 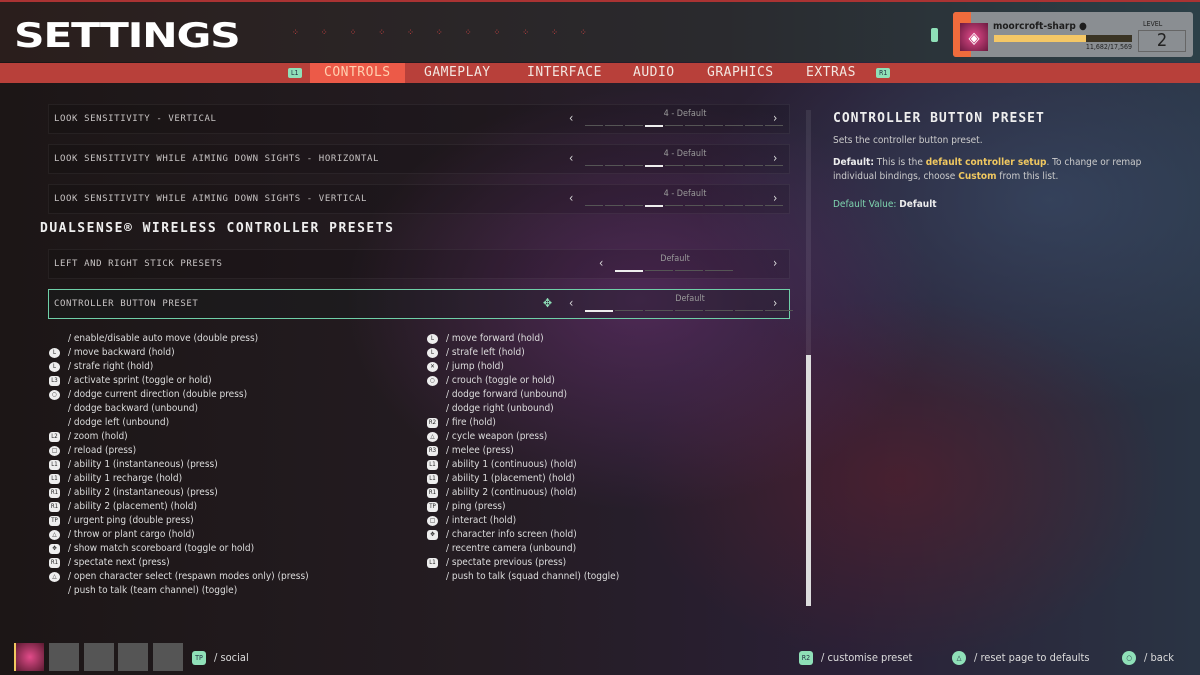 I want to click on tab-extras: EXTRAS, so click(x=831, y=73).